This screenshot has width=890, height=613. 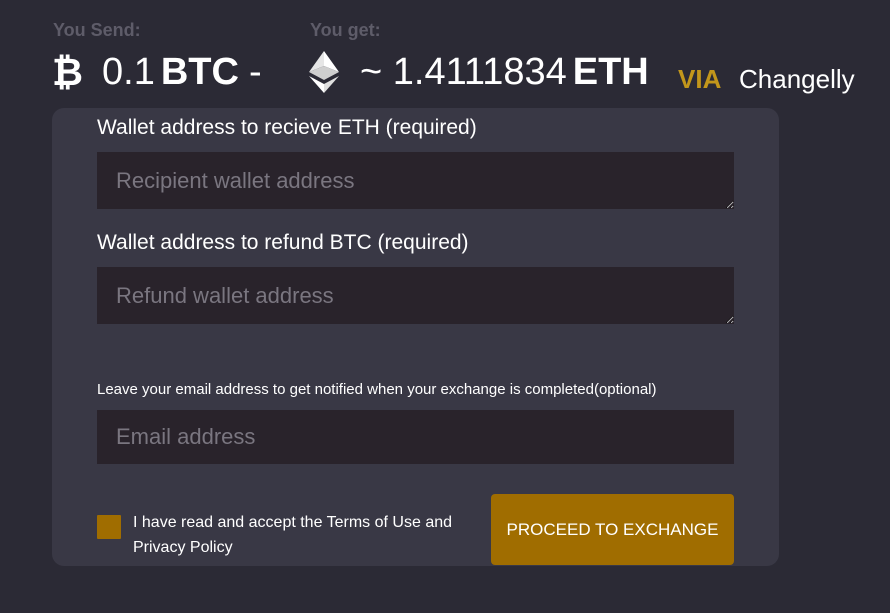 What do you see at coordinates (287, 127) in the screenshot?
I see `recipient-address-label: Wallet address to recieve ETH (required)` at bounding box center [287, 127].